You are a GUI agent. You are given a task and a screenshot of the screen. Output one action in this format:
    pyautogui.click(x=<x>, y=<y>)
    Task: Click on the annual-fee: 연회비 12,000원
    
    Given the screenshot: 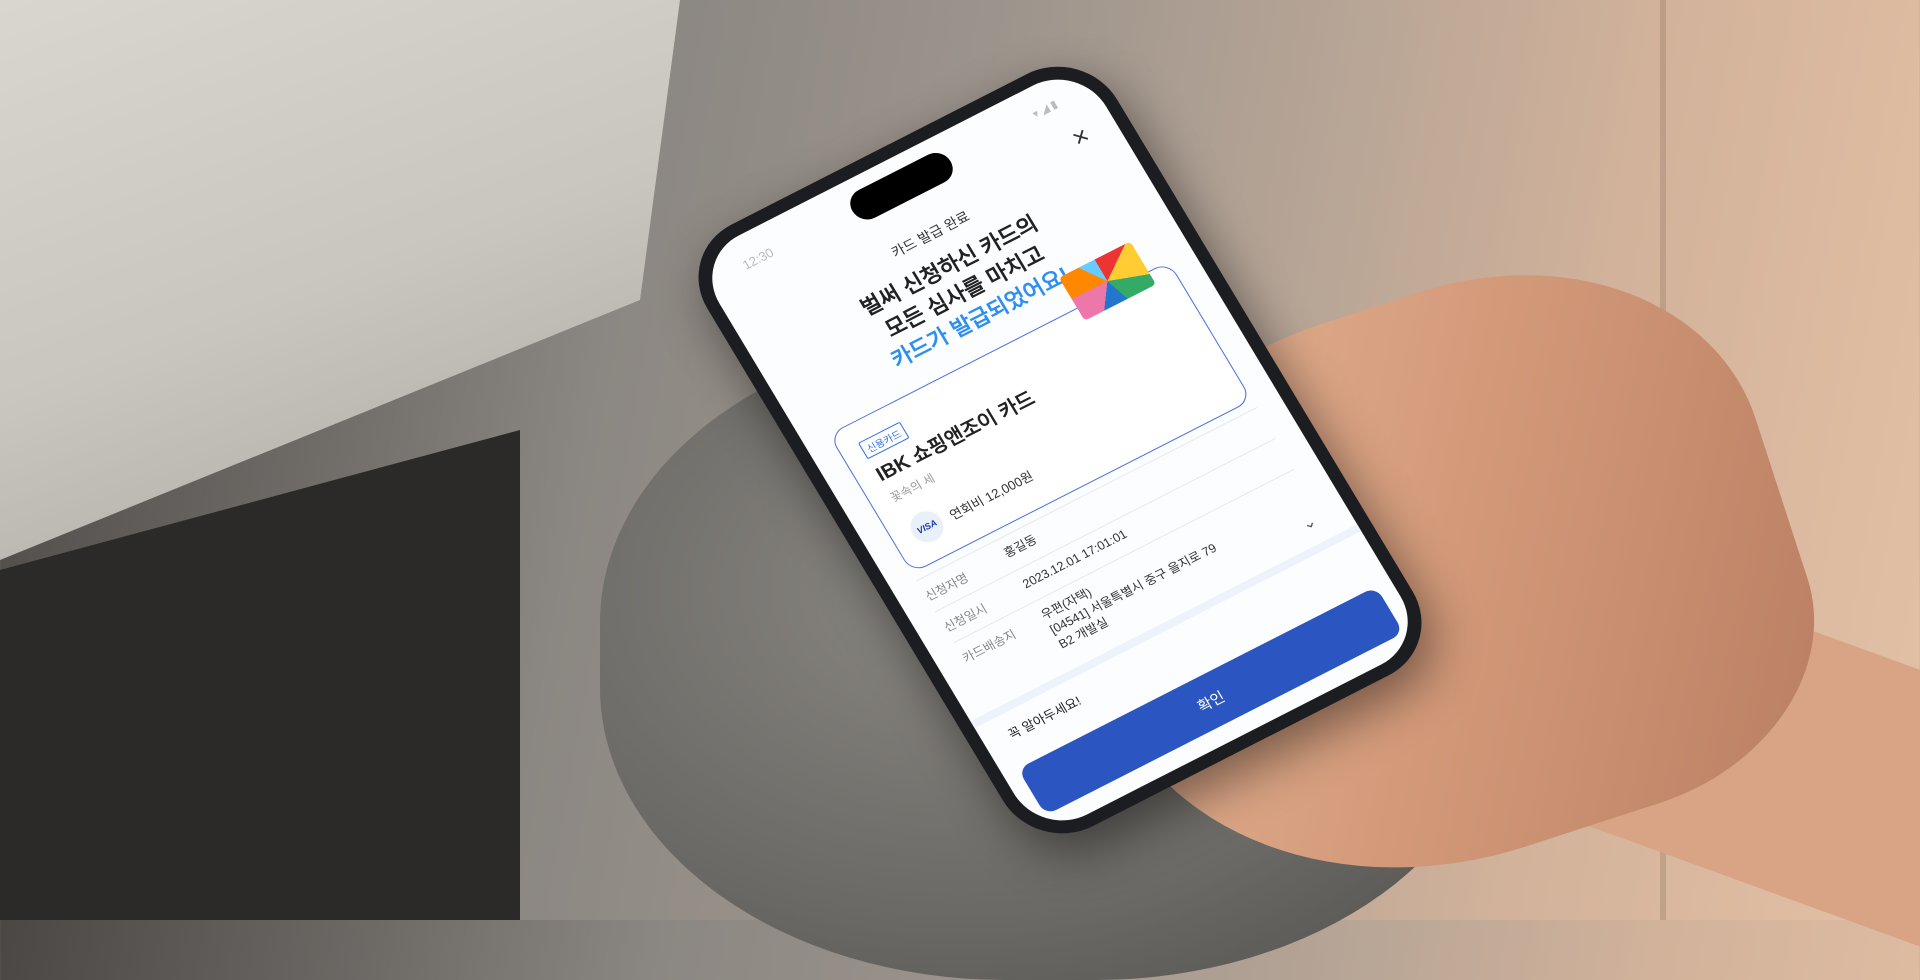 What is the action you would take?
    pyautogui.click(x=991, y=495)
    